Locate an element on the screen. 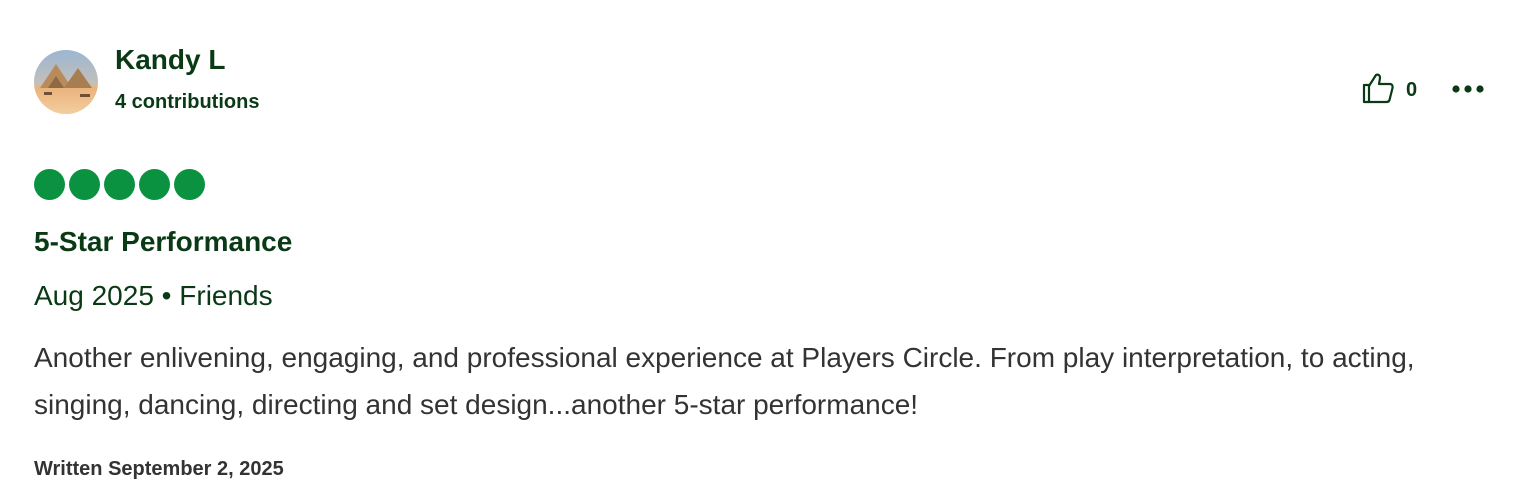  avatar-image is located at coordinates (66, 82).